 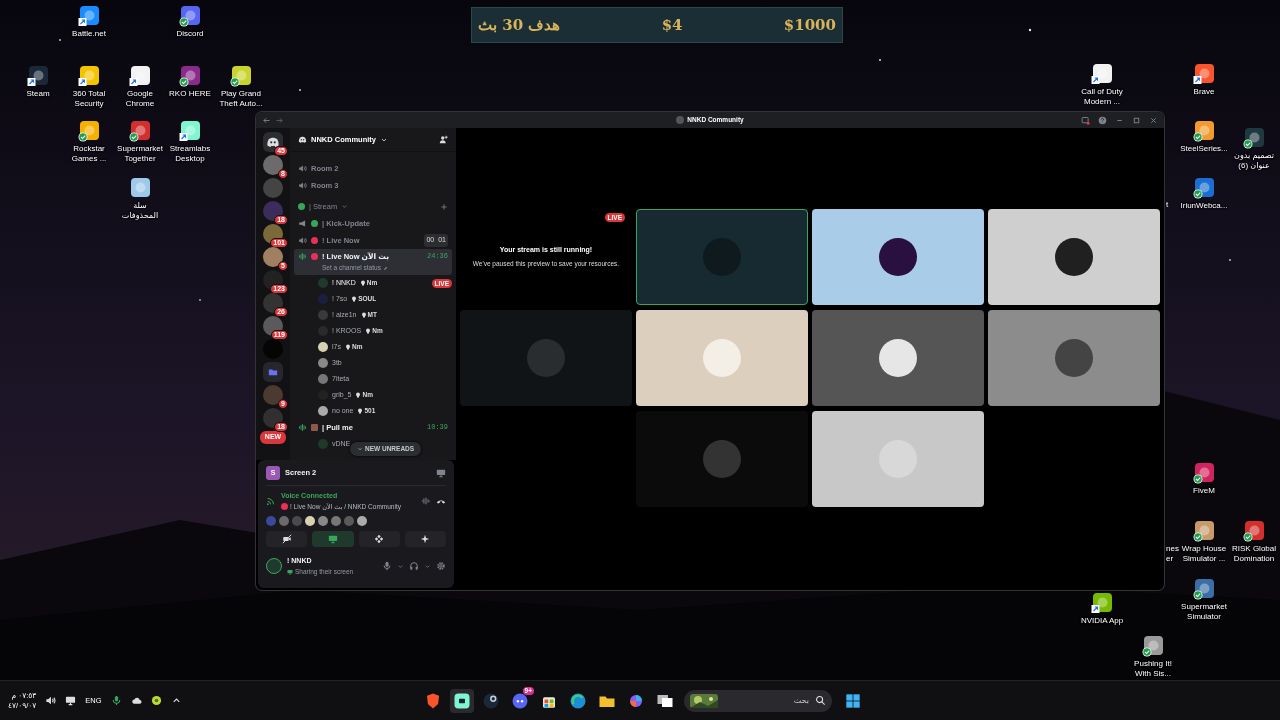 What do you see at coordinates (51, 700) in the screenshot?
I see `volume-icon` at bounding box center [51, 700].